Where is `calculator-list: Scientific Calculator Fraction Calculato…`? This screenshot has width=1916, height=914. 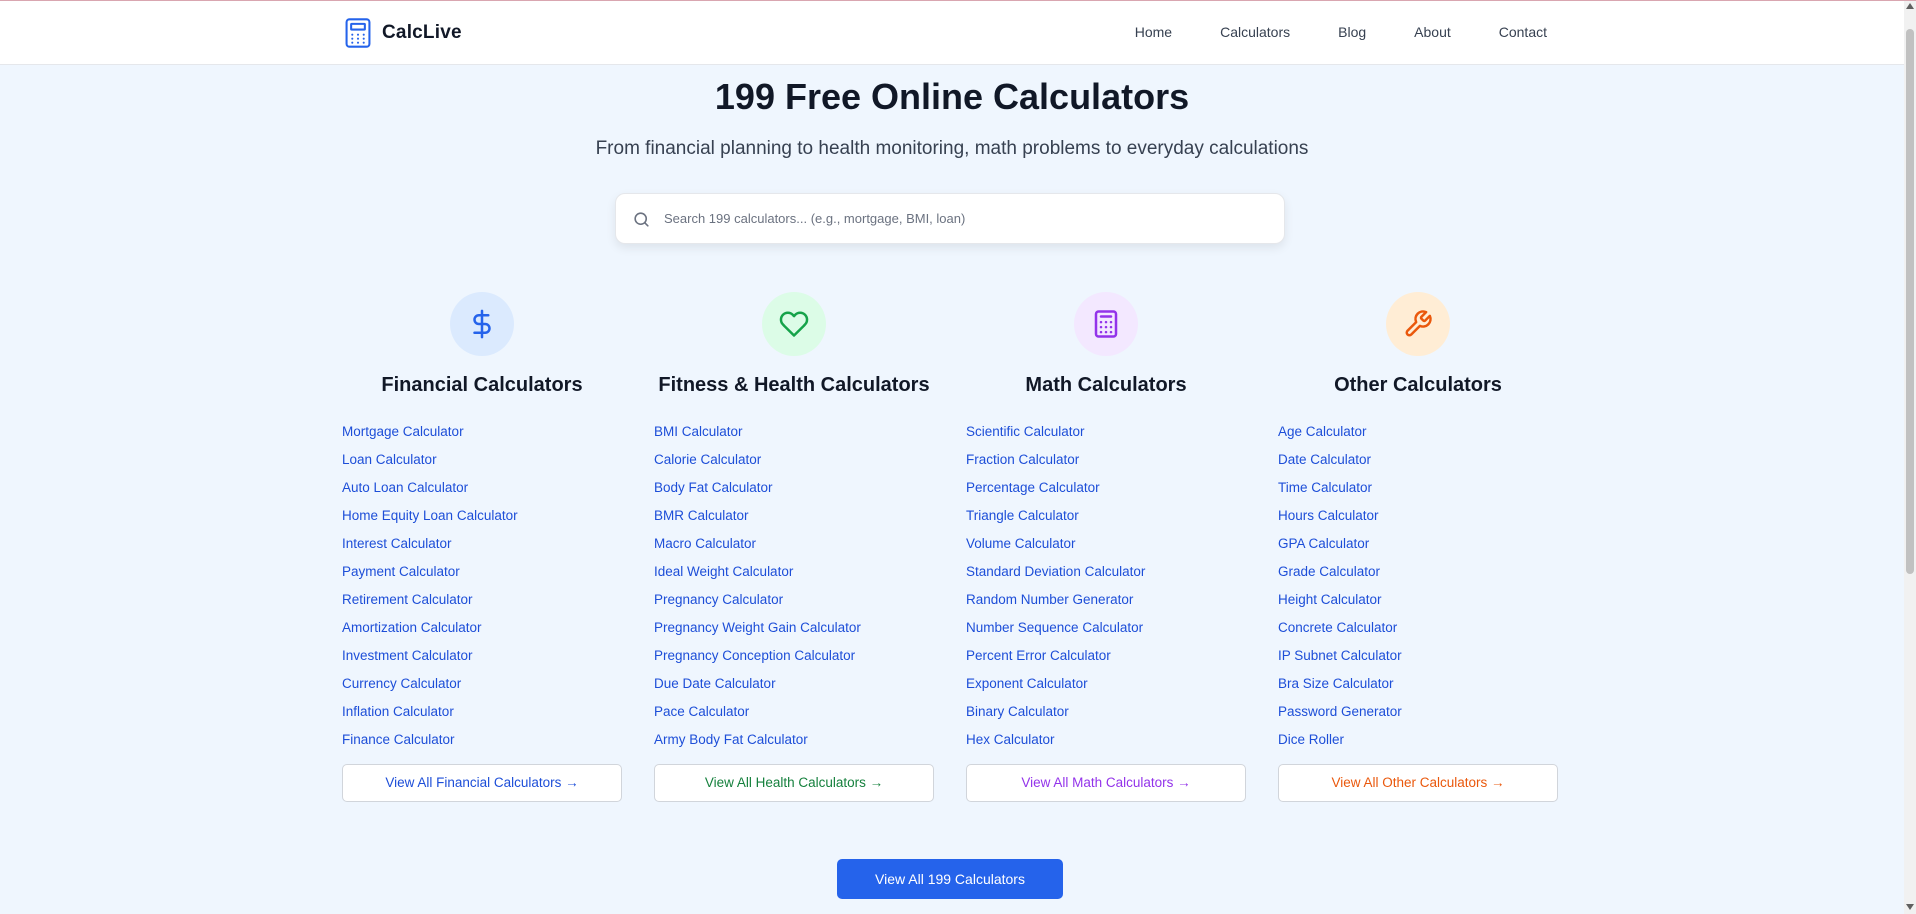 calculator-list: Scientific Calculator Fraction Calculato… is located at coordinates (1106, 586).